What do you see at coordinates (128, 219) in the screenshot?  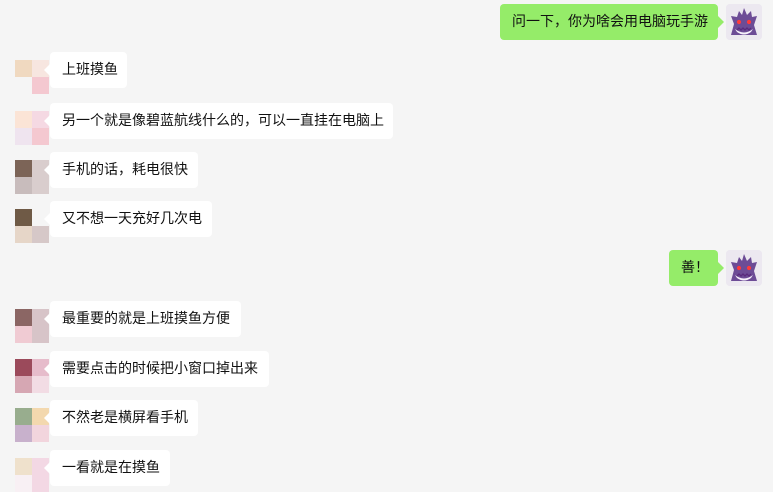 I see `message-bubble: 又不想一天充好几次电` at bounding box center [128, 219].